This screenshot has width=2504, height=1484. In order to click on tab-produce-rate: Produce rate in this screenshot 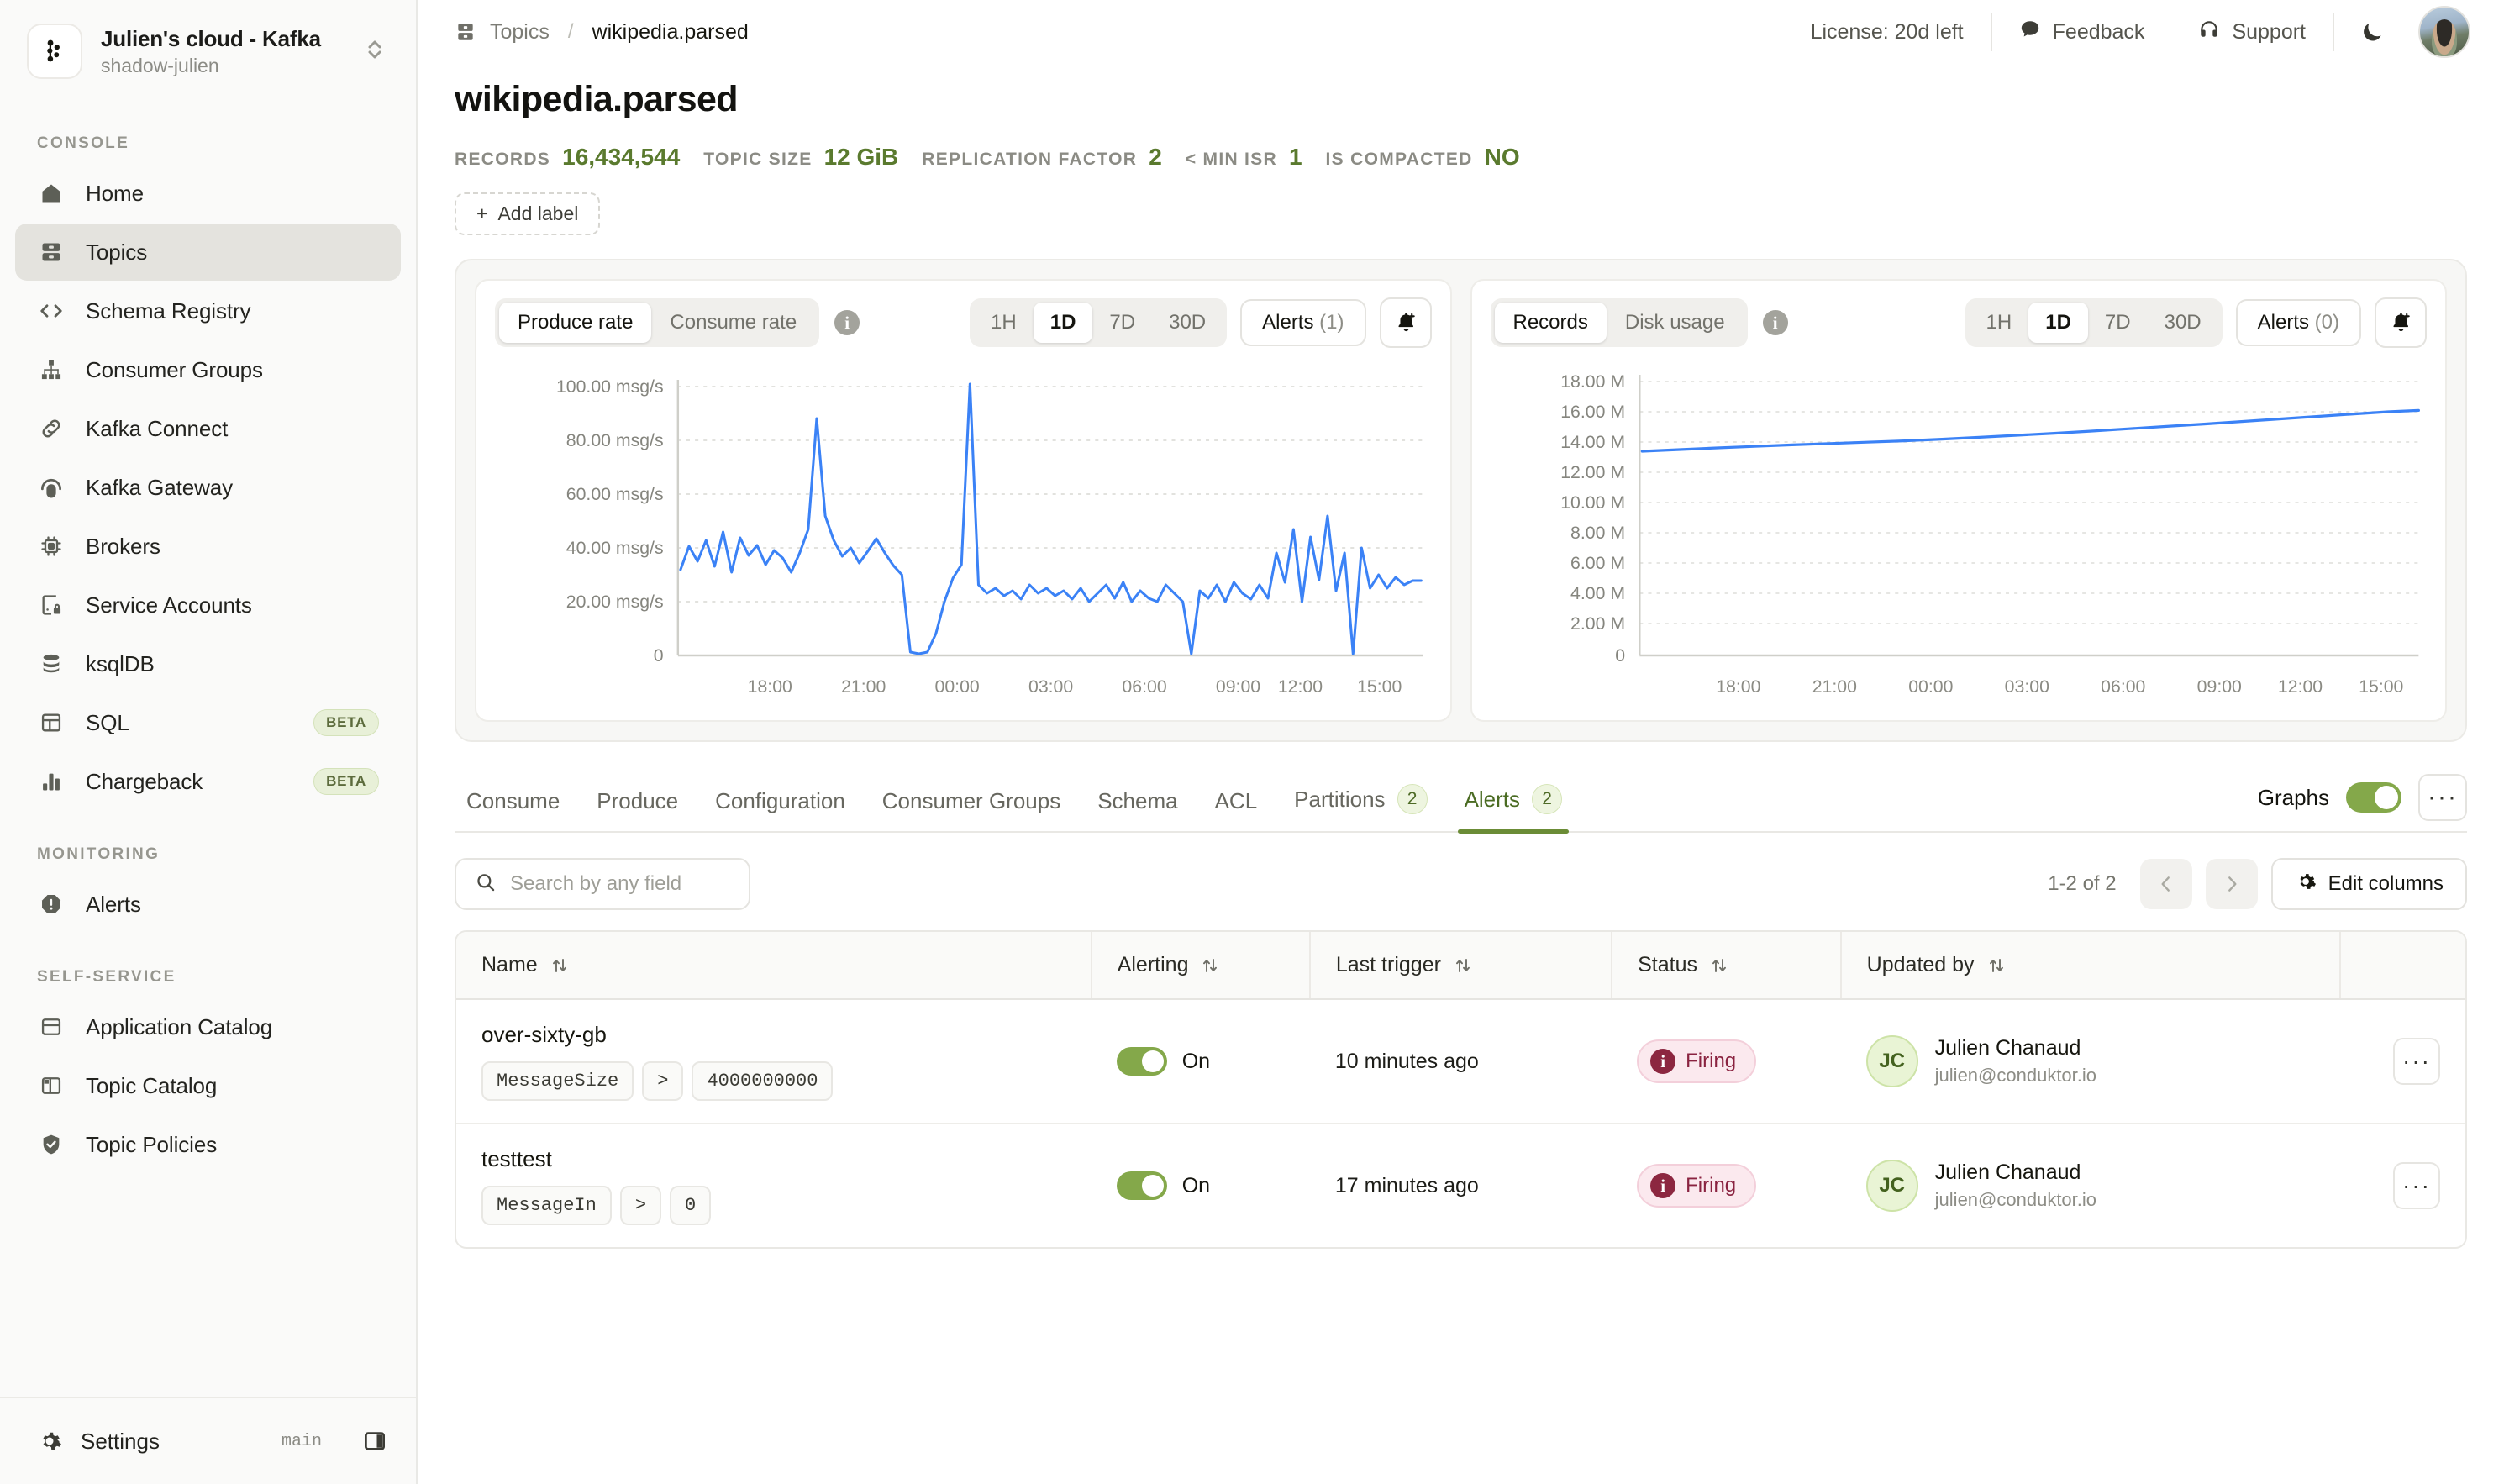, I will do `click(575, 323)`.